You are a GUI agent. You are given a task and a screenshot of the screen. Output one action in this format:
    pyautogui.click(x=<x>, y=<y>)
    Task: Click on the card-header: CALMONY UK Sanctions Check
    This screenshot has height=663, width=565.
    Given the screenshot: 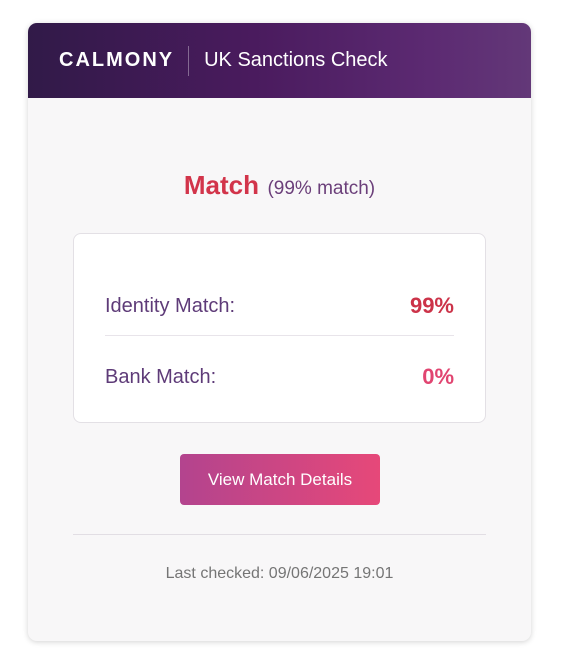 What is the action you would take?
    pyautogui.click(x=279, y=60)
    